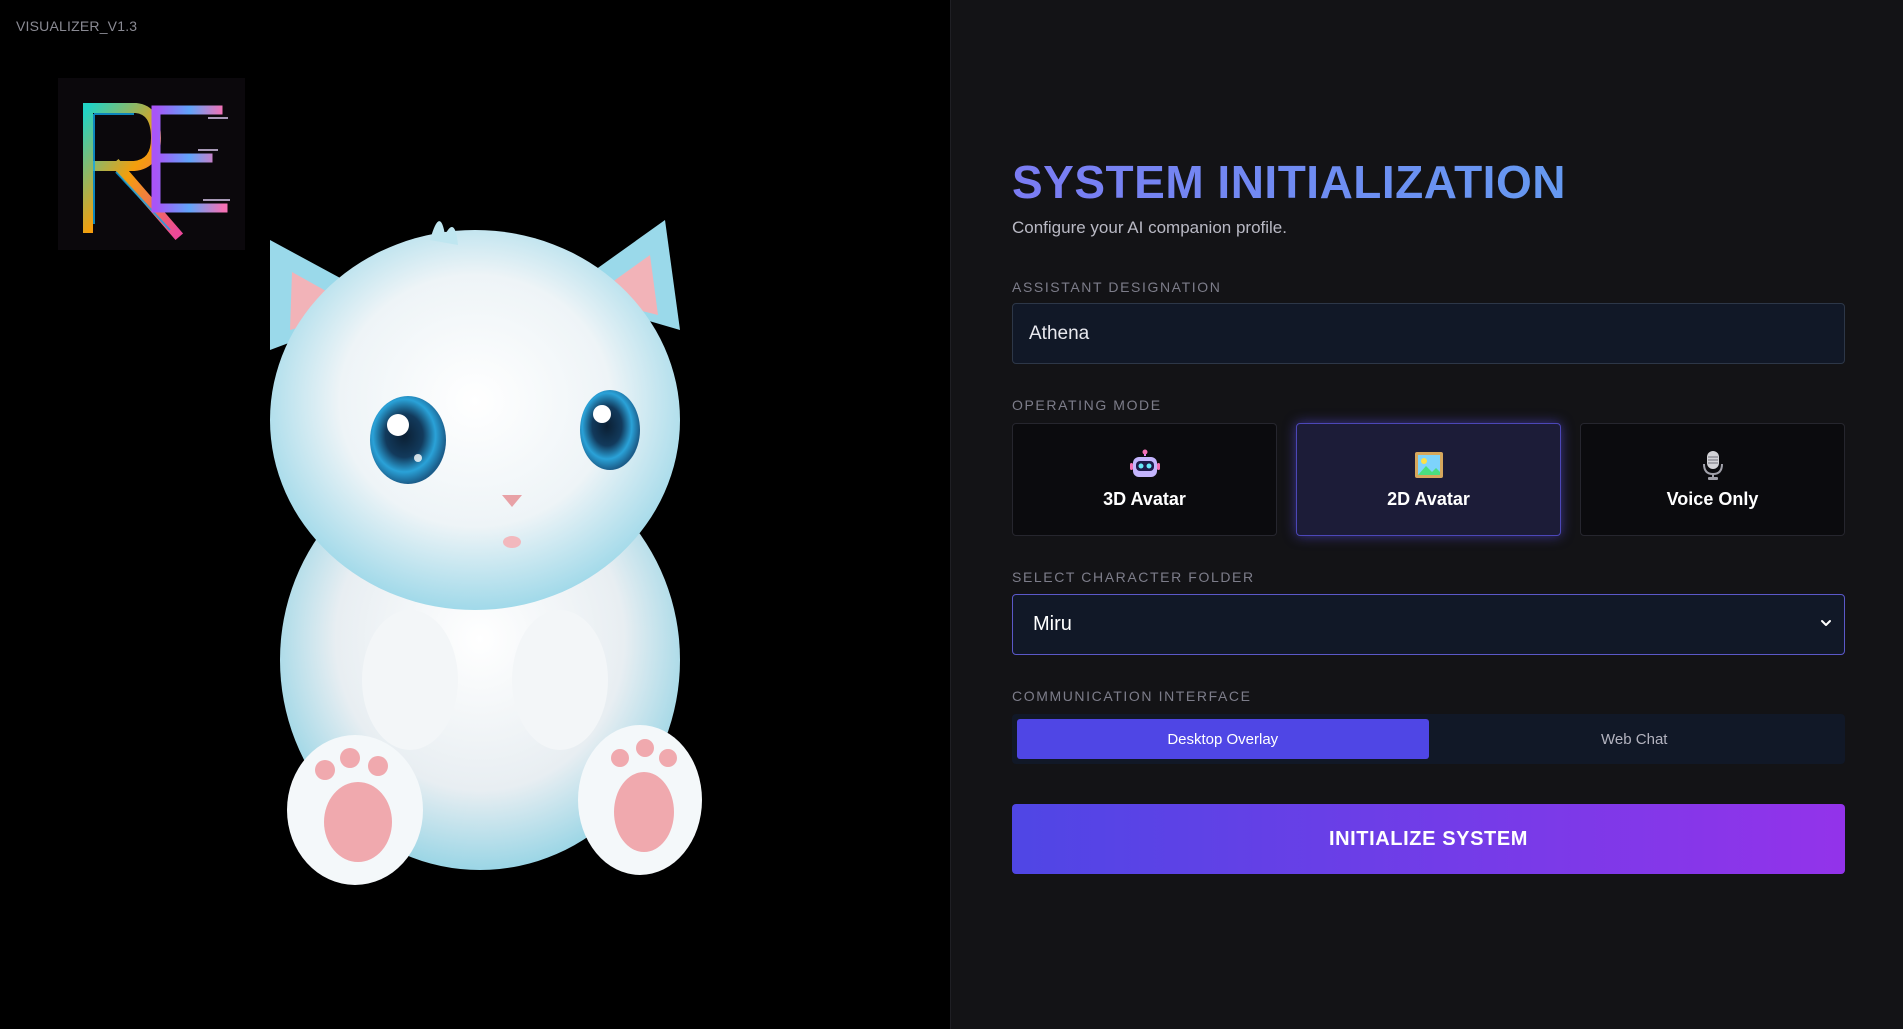 The height and width of the screenshot is (1029, 1903). I want to click on mode-3d-avatar-button: 3D Avatar, so click(1144, 479).